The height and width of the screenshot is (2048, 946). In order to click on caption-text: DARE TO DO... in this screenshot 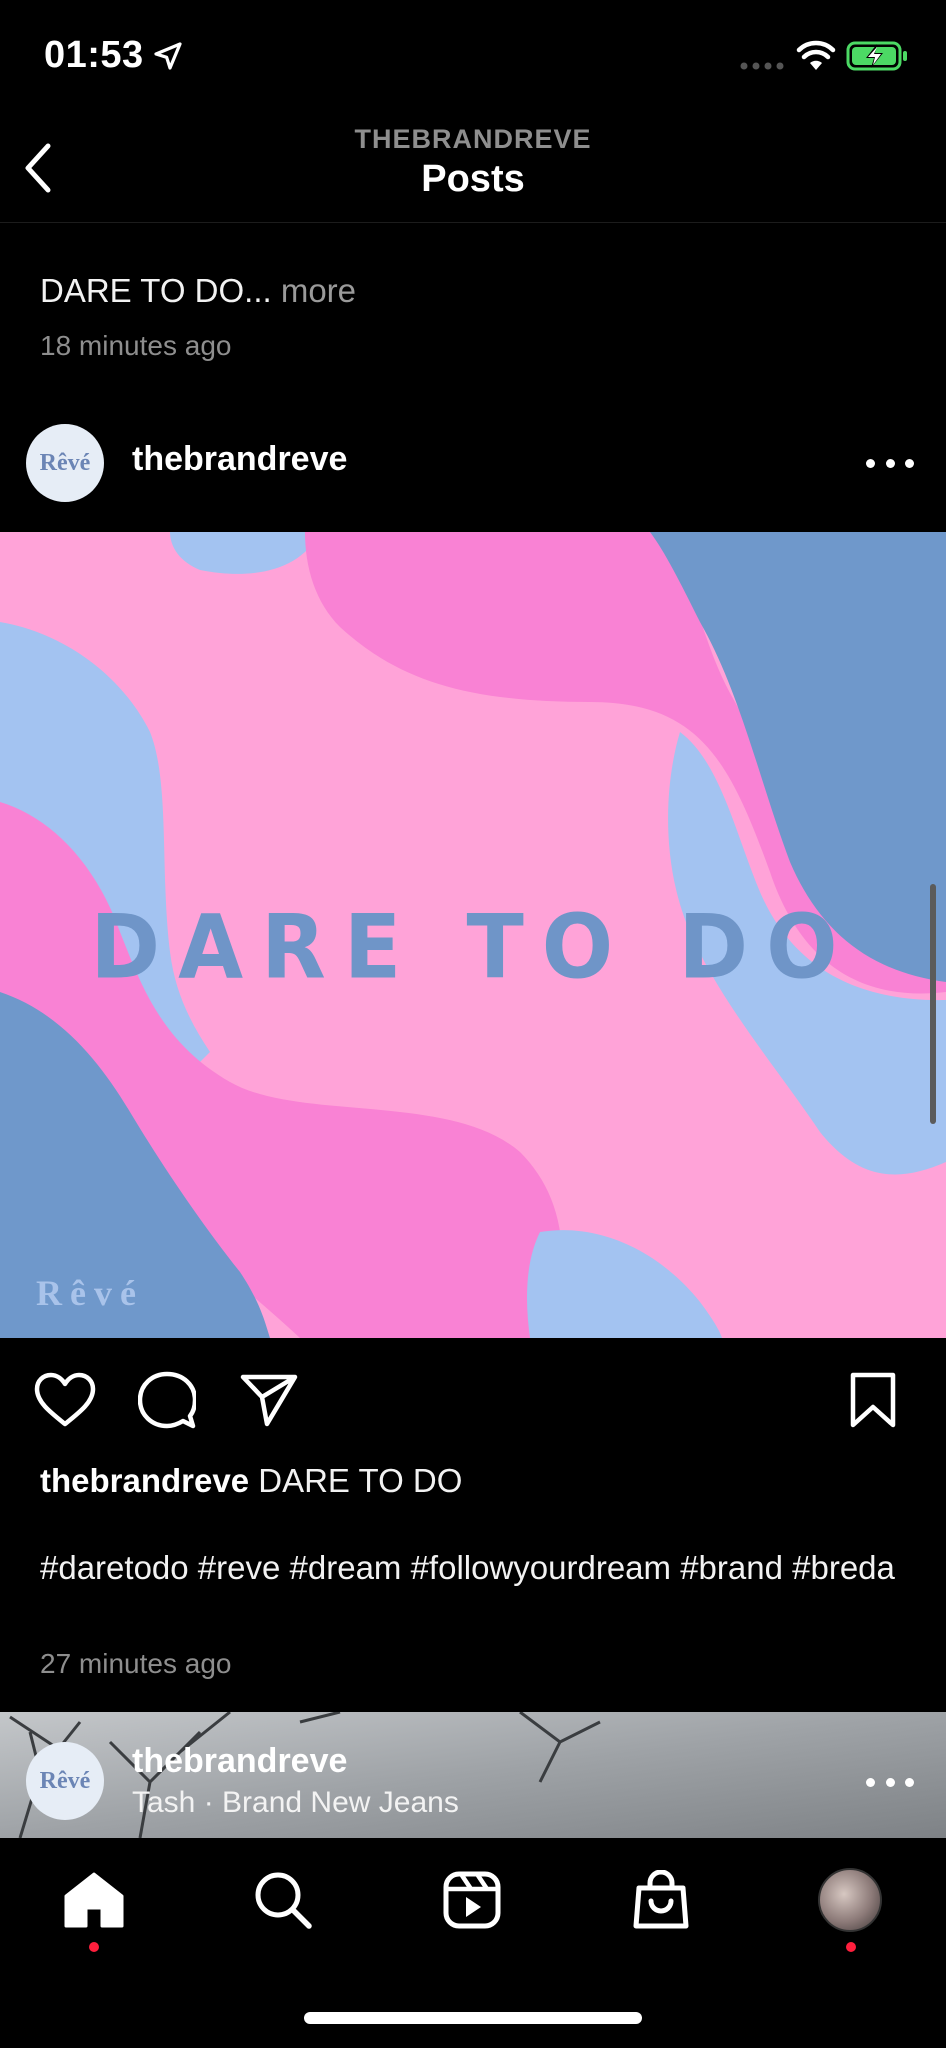, I will do `click(156, 290)`.